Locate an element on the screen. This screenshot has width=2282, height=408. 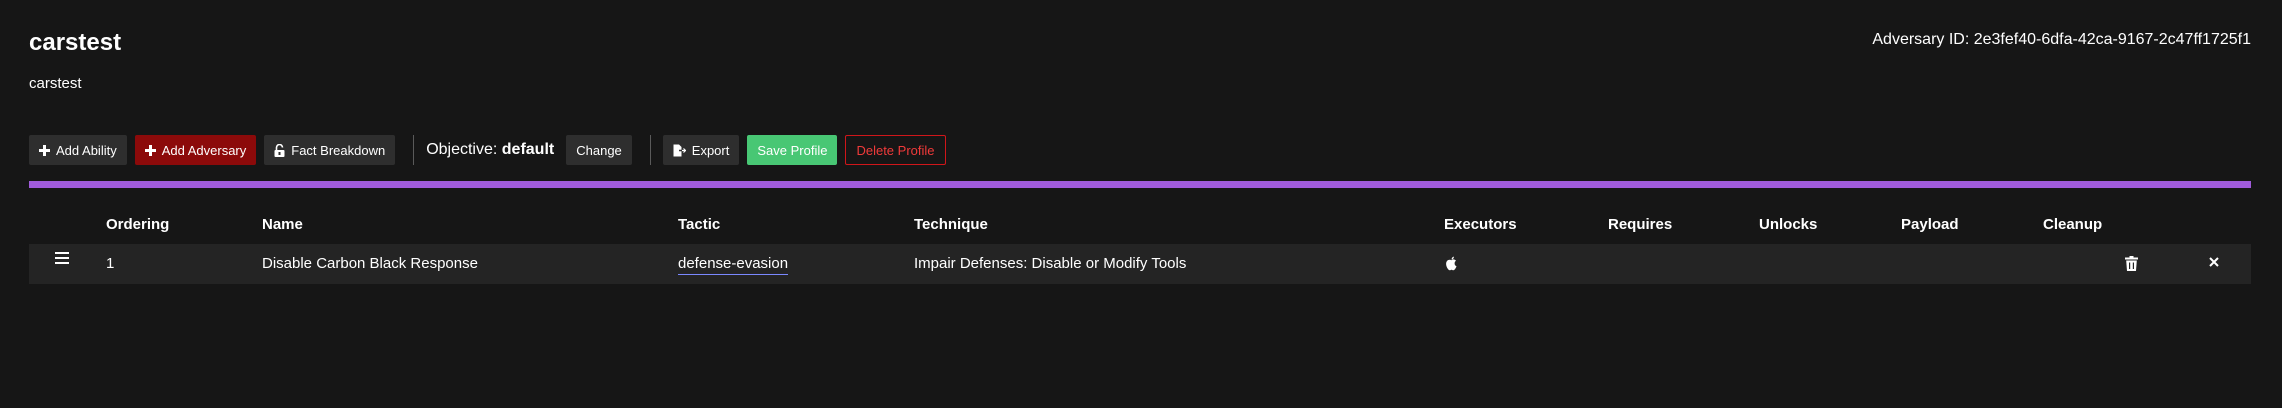
objective-label: Objective: is located at coordinates (462, 149).